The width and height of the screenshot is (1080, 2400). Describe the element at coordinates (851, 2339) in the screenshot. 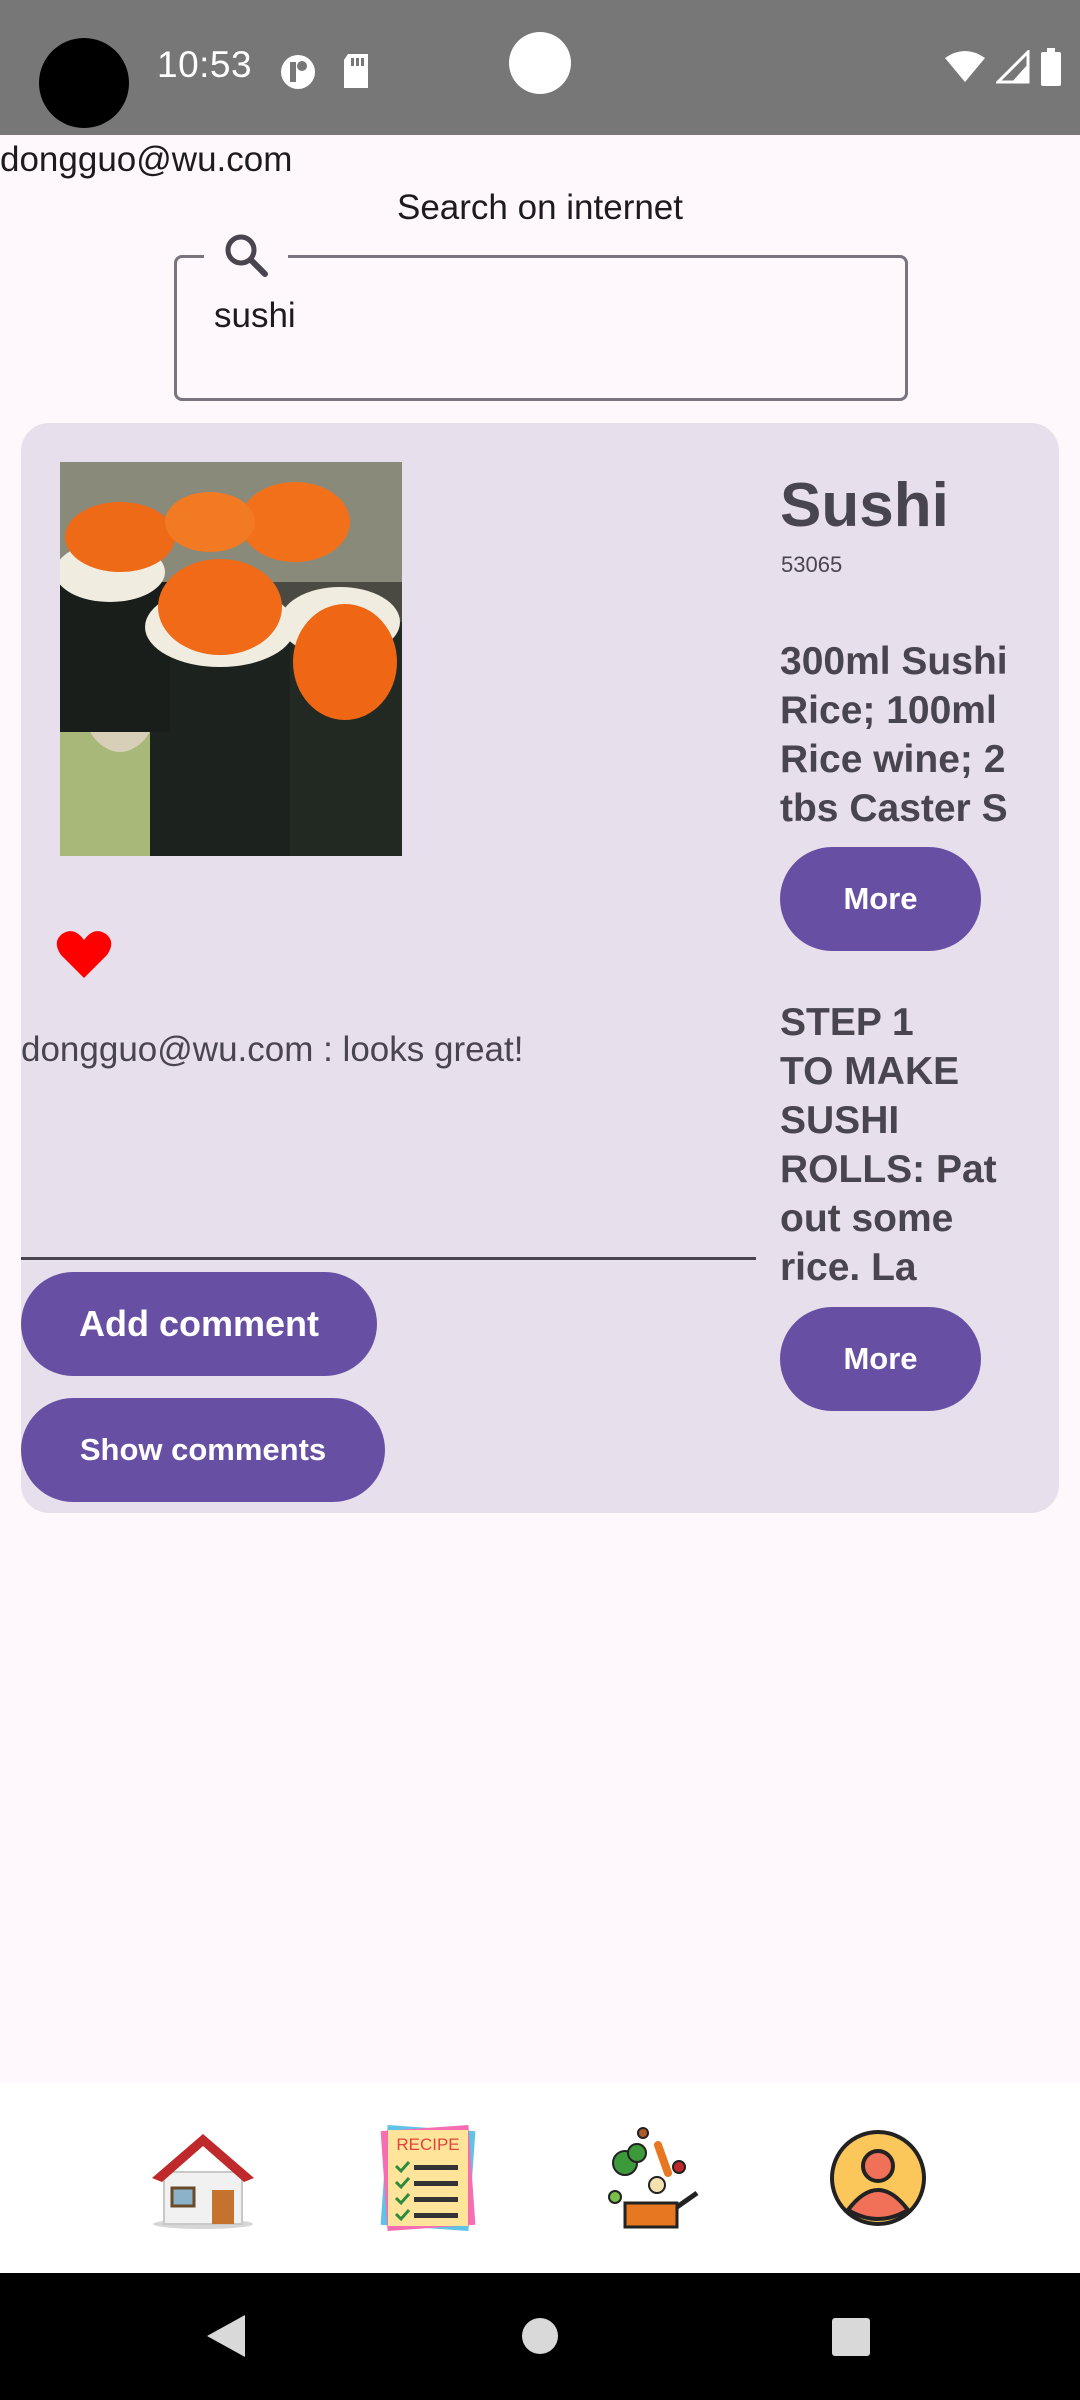

I see `recents-icon` at that location.